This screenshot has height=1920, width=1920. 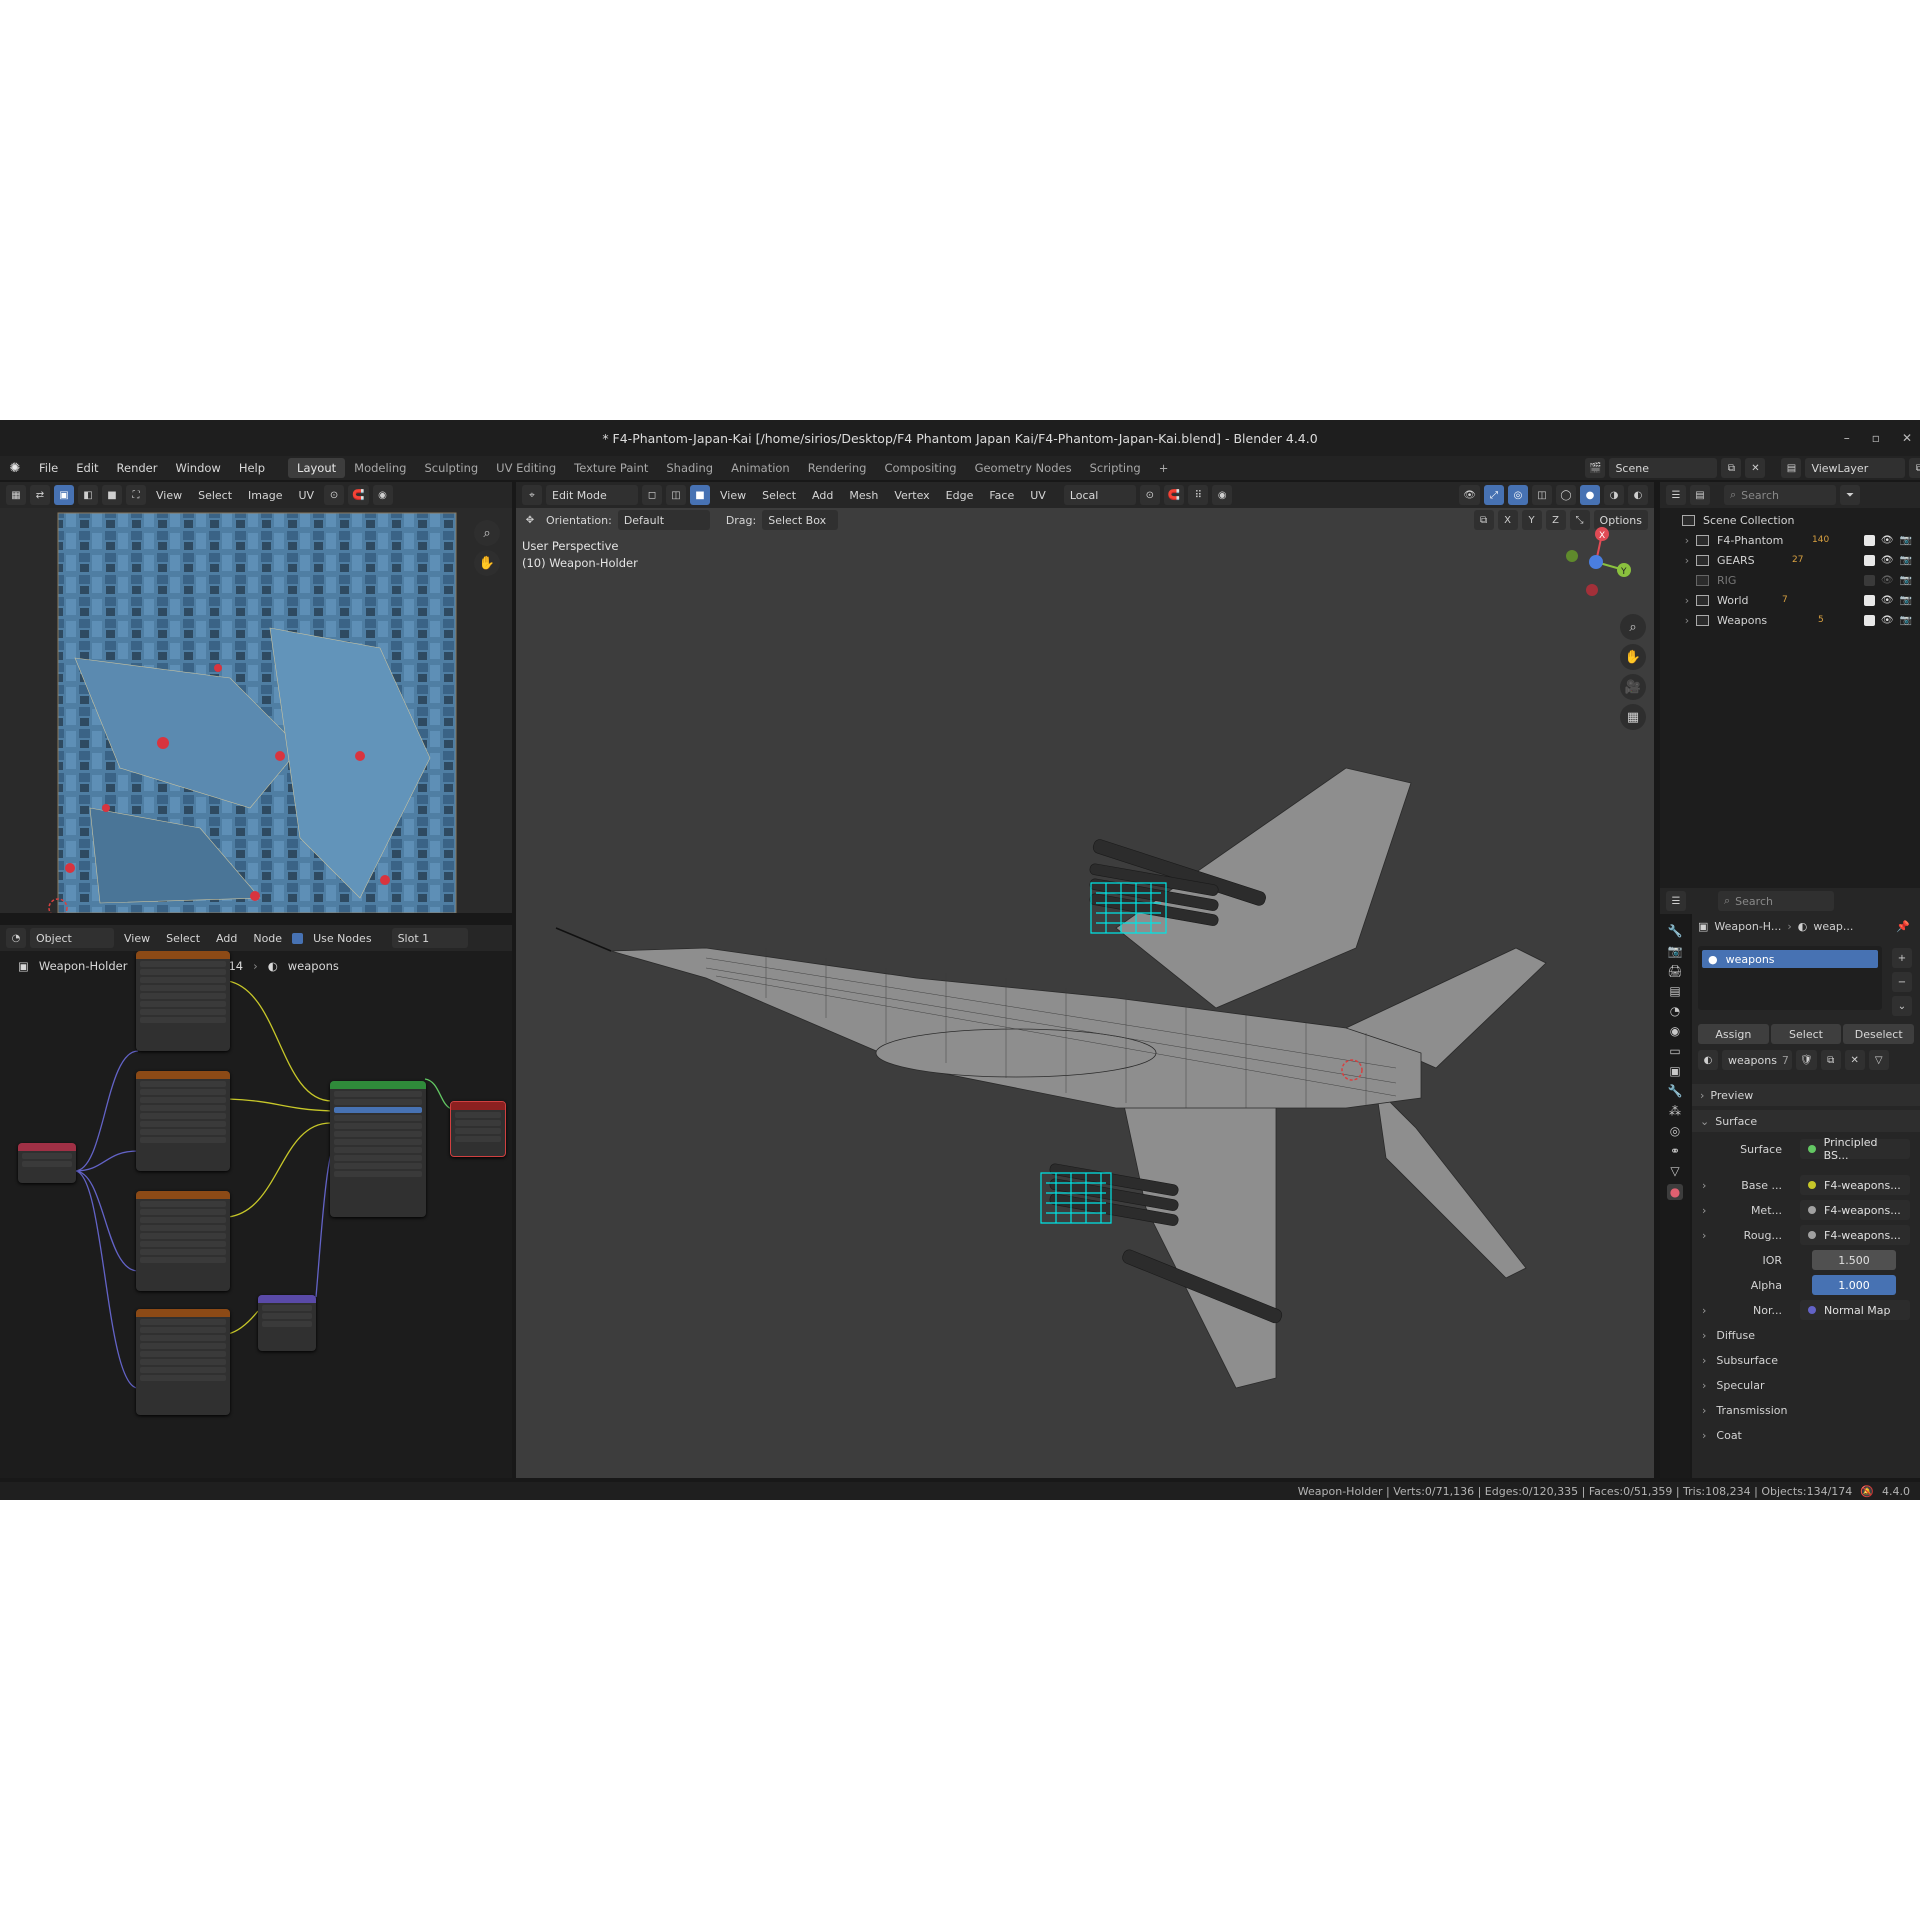 What do you see at coordinates (88, 495) in the screenshot?
I see `edge-select-icon: ◧` at bounding box center [88, 495].